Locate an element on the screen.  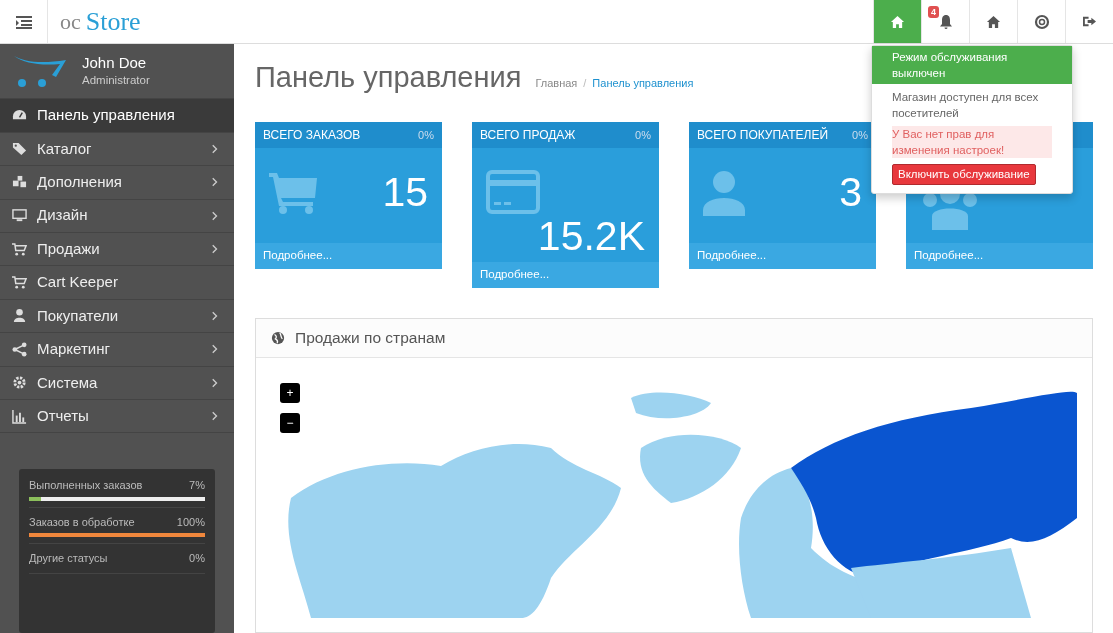
monitor-icon is located at coordinates (19, 216).